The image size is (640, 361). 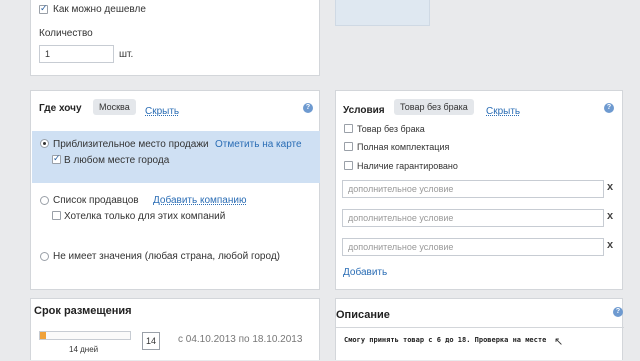 I want to click on no-matter-radio, so click(x=44, y=256).